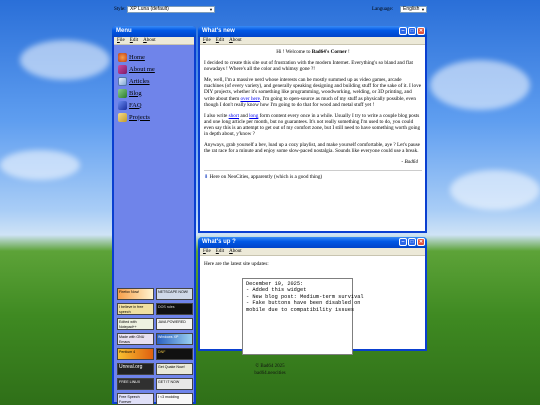 The height and width of the screenshot is (405, 540). Describe the element at coordinates (174, 294) in the screenshot. I see `badge-button: NETSCAPE NOW!` at that location.